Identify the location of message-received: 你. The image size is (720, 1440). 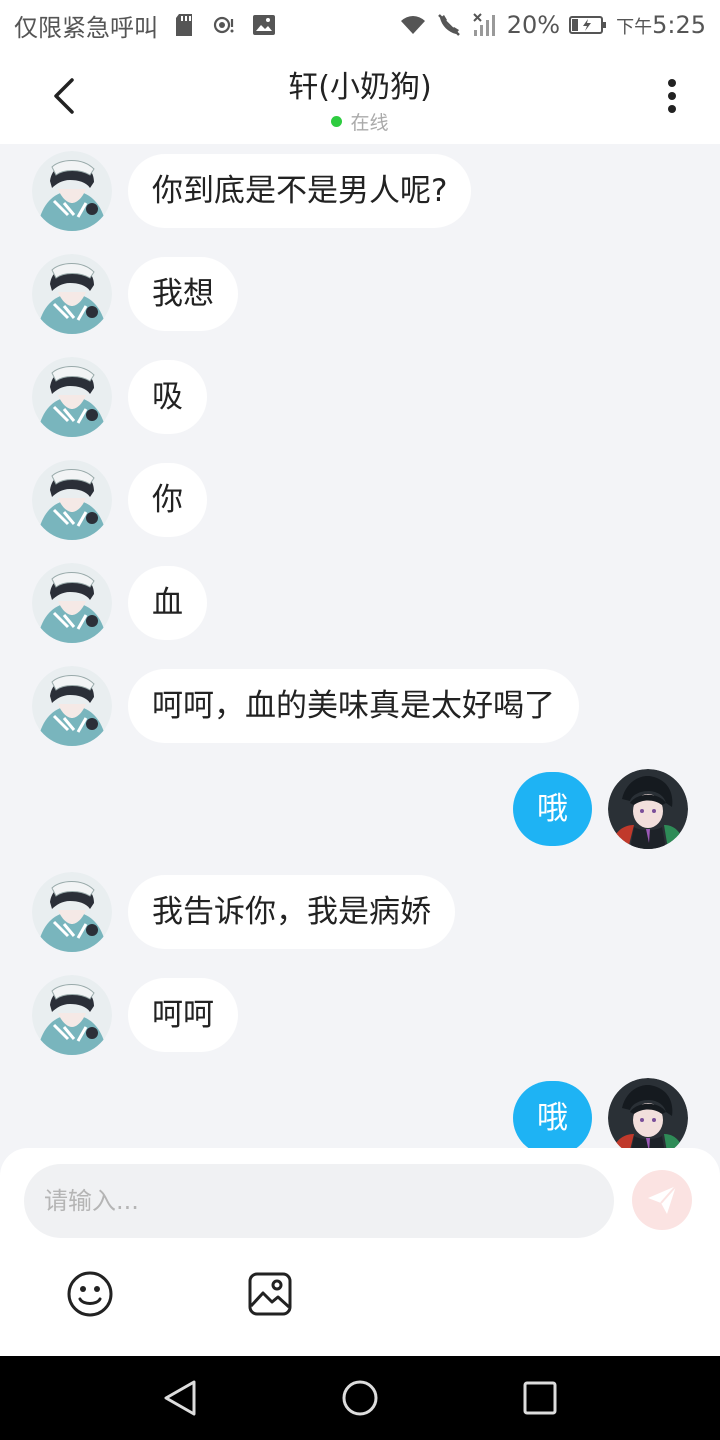
(360, 500).